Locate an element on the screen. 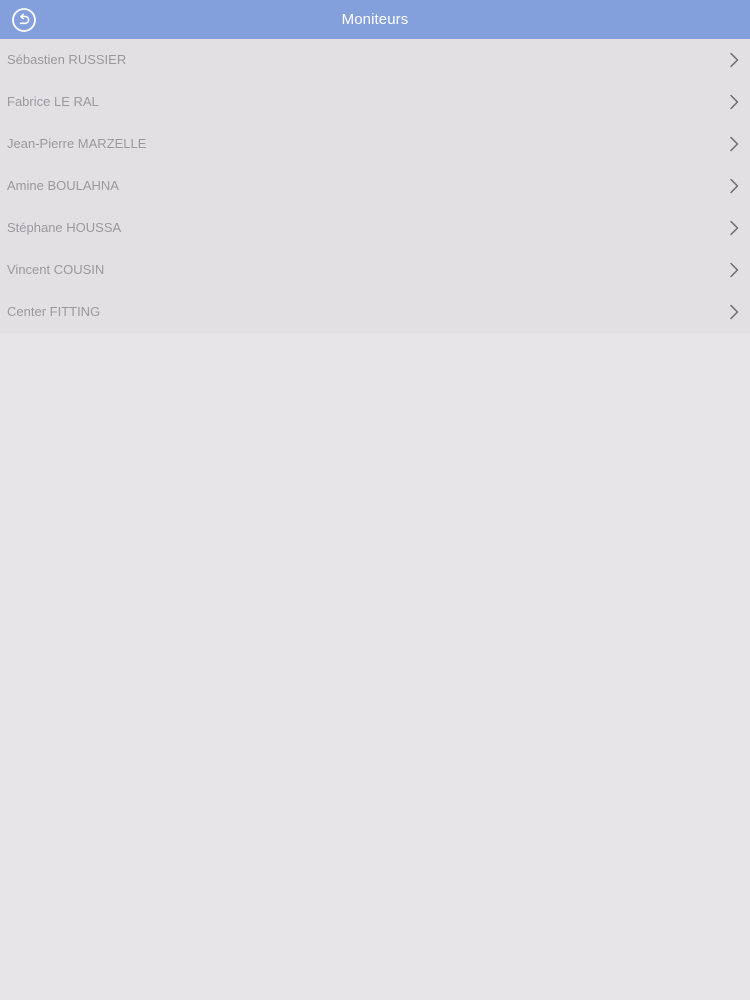  list-item: Center FITTING is located at coordinates (375, 312).